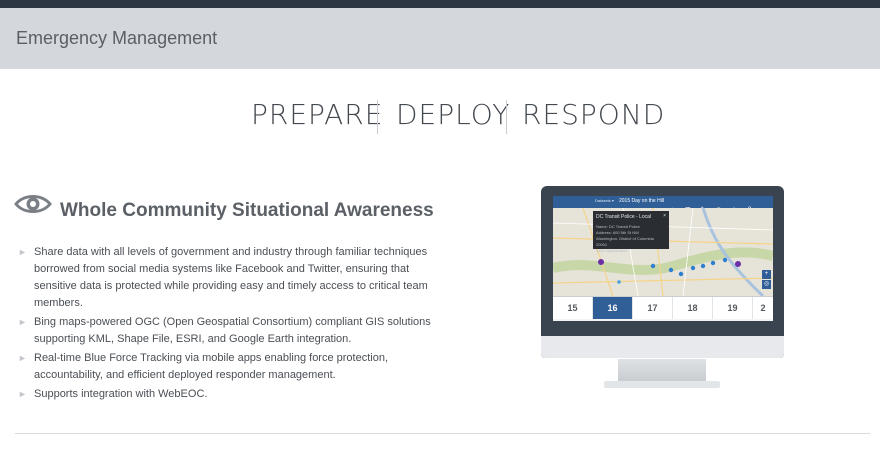  What do you see at coordinates (573, 308) in the screenshot?
I see `timeline-day: 15` at bounding box center [573, 308].